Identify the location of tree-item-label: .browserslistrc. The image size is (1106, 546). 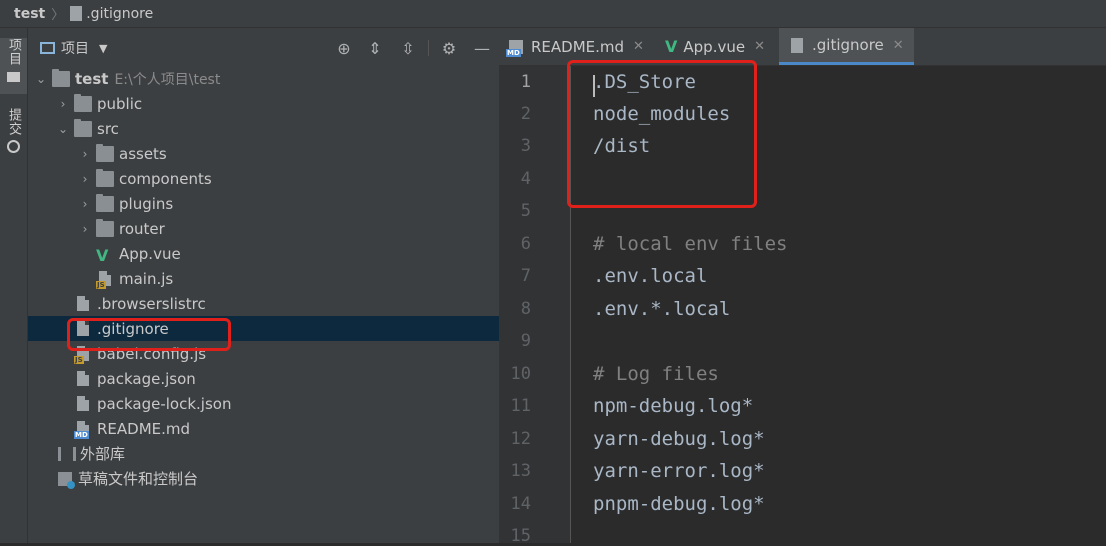
(151, 303).